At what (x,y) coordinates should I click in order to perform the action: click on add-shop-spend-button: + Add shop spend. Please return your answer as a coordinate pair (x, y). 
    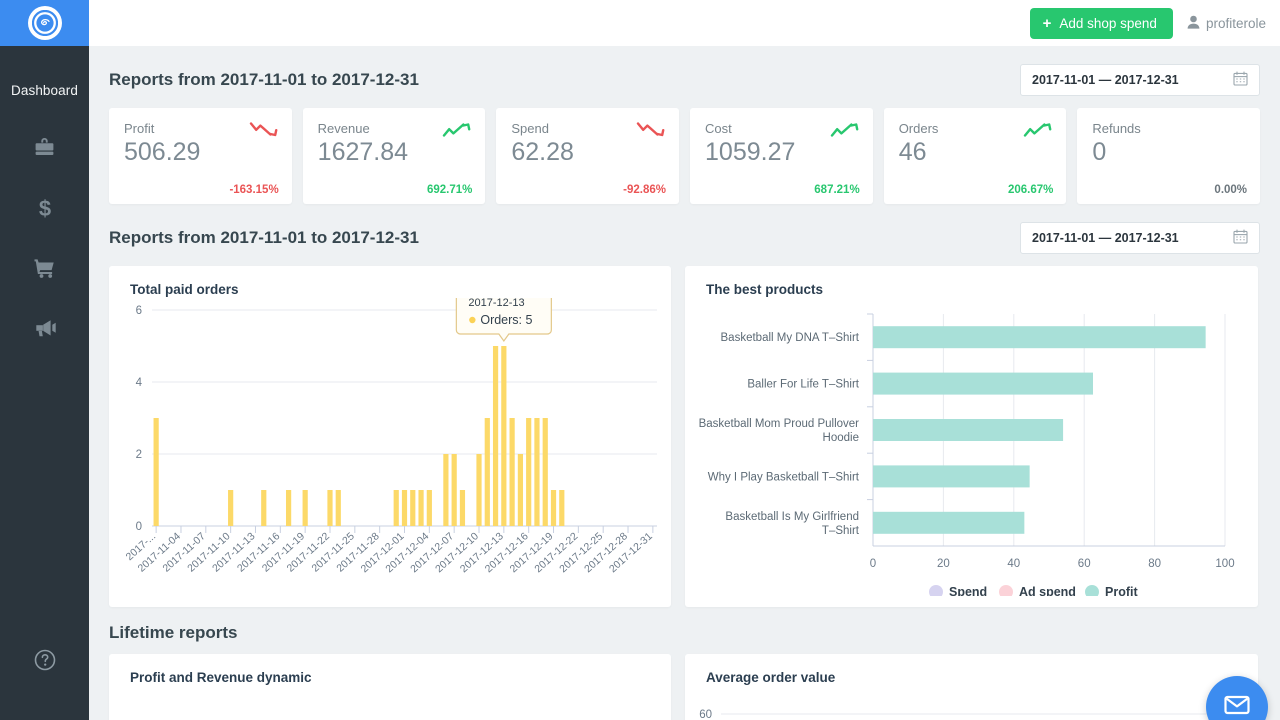
    Looking at the image, I should click on (1101, 23).